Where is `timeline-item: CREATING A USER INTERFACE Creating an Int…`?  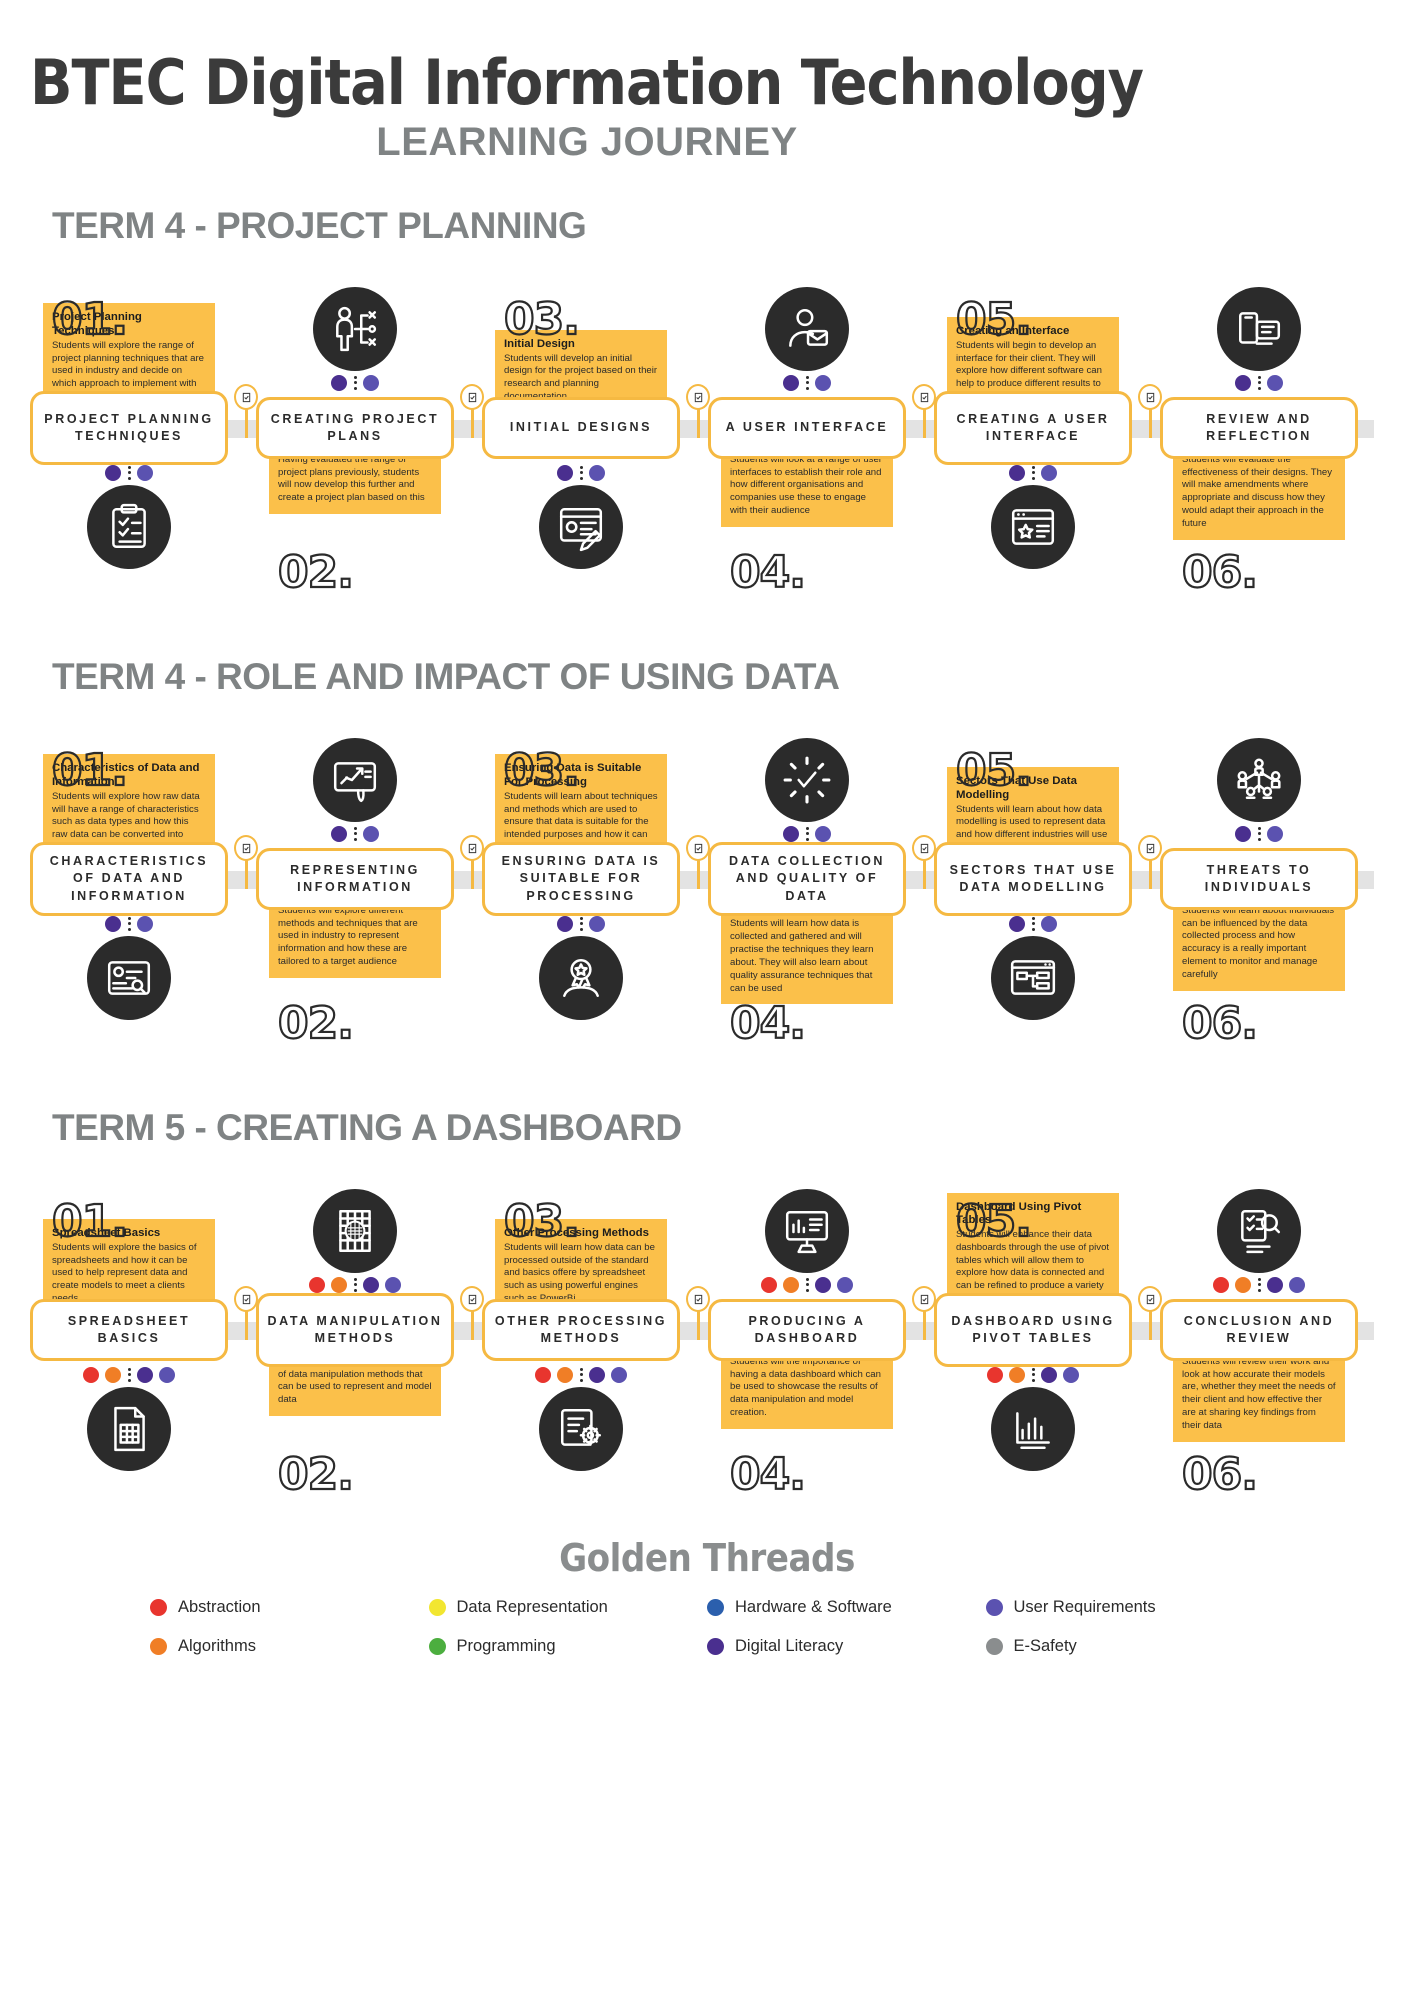 timeline-item: CREATING A USER INTERFACE Creating an Int… is located at coordinates (1033, 437).